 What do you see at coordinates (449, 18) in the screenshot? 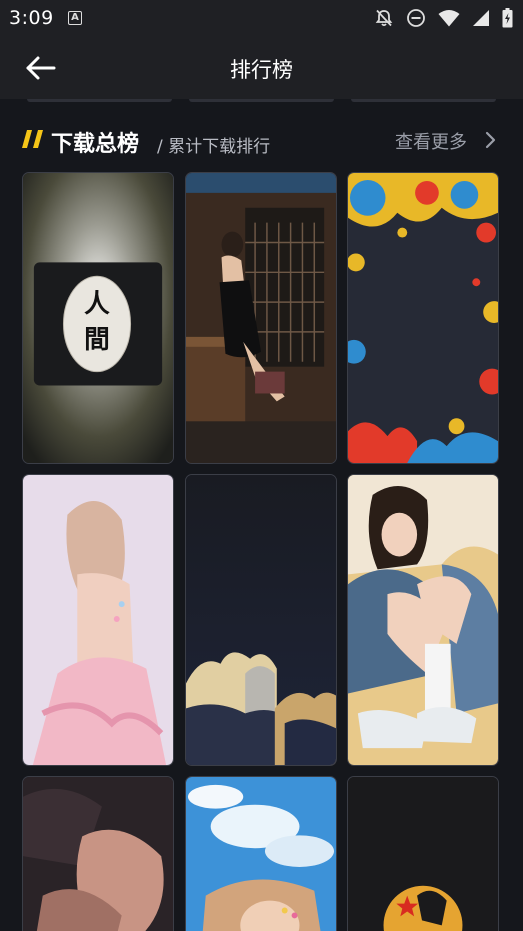
I see `wifi-icon` at bounding box center [449, 18].